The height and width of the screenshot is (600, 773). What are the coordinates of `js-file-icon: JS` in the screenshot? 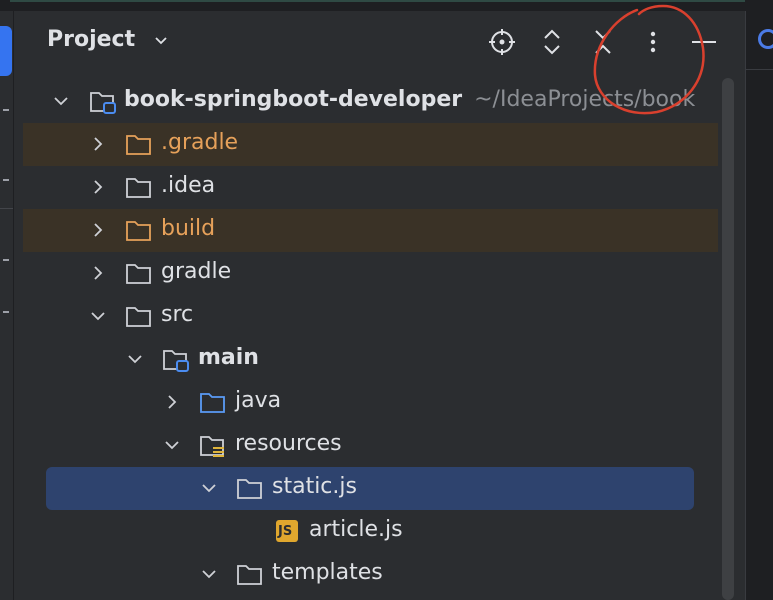 It's located at (287, 531).